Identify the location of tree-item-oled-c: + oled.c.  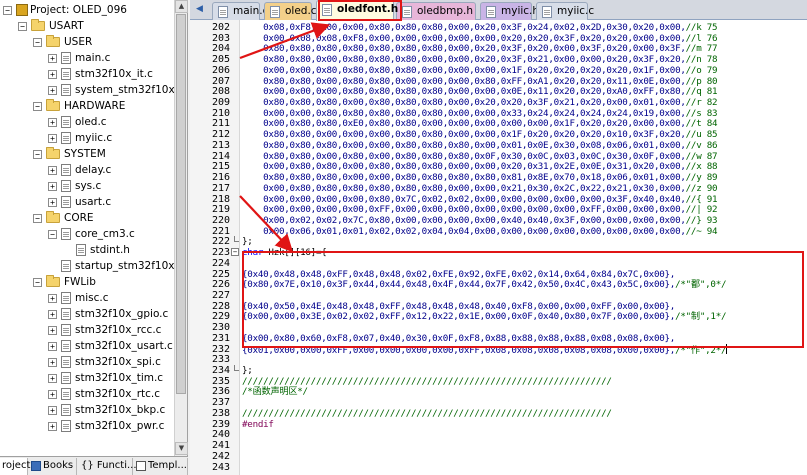
(87, 122).